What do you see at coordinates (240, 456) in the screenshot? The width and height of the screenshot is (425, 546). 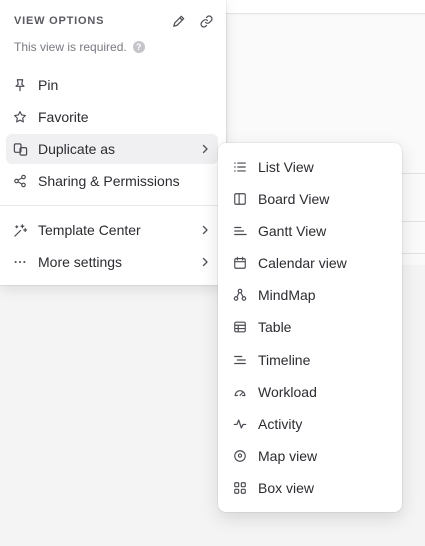 I see `map-pin-icon` at bounding box center [240, 456].